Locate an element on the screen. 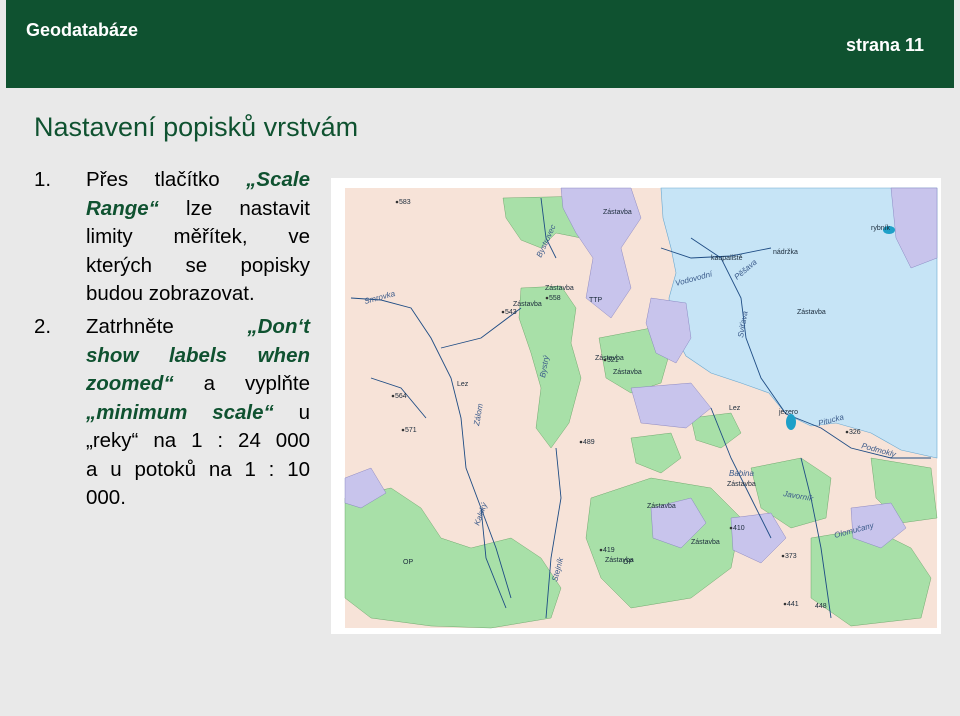 This screenshot has width=960, height=716. map-label: 583 is located at coordinates (405, 202).